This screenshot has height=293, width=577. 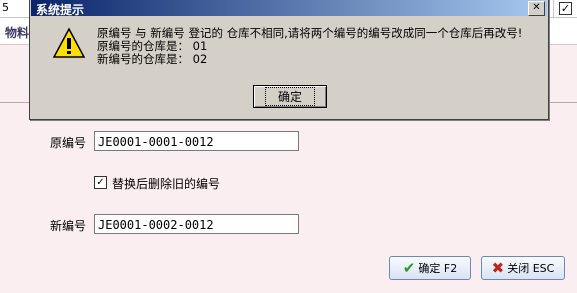 I want to click on original-code-label: 原编号, so click(x=68, y=143).